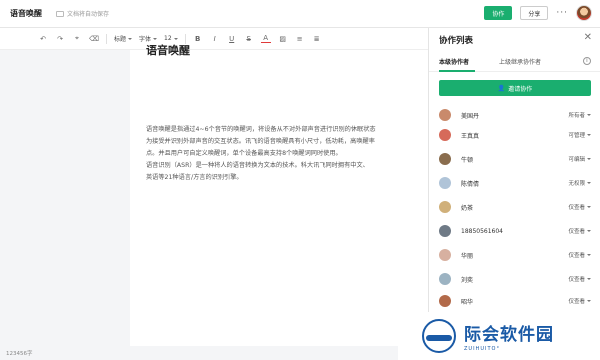 This screenshot has height=360, width=600. Describe the element at coordinates (77, 38) in the screenshot. I see `format-painter-icon: ⌖` at that location.